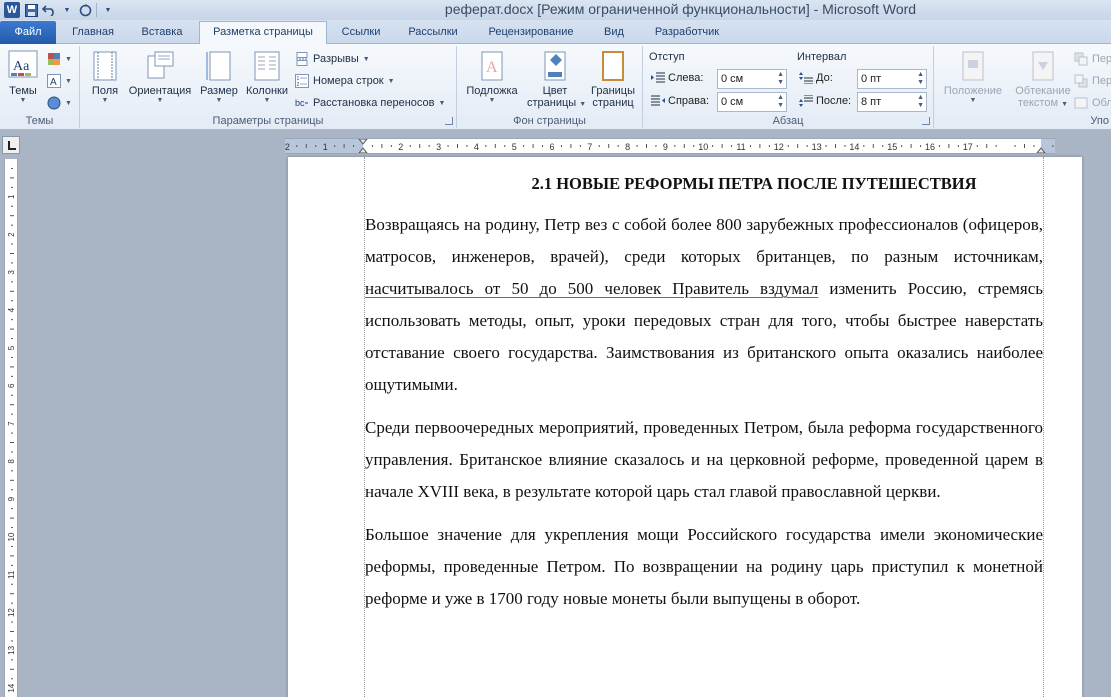  Describe the element at coordinates (162, 33) in the screenshot. I see `tab-insert: Вставка` at that location.